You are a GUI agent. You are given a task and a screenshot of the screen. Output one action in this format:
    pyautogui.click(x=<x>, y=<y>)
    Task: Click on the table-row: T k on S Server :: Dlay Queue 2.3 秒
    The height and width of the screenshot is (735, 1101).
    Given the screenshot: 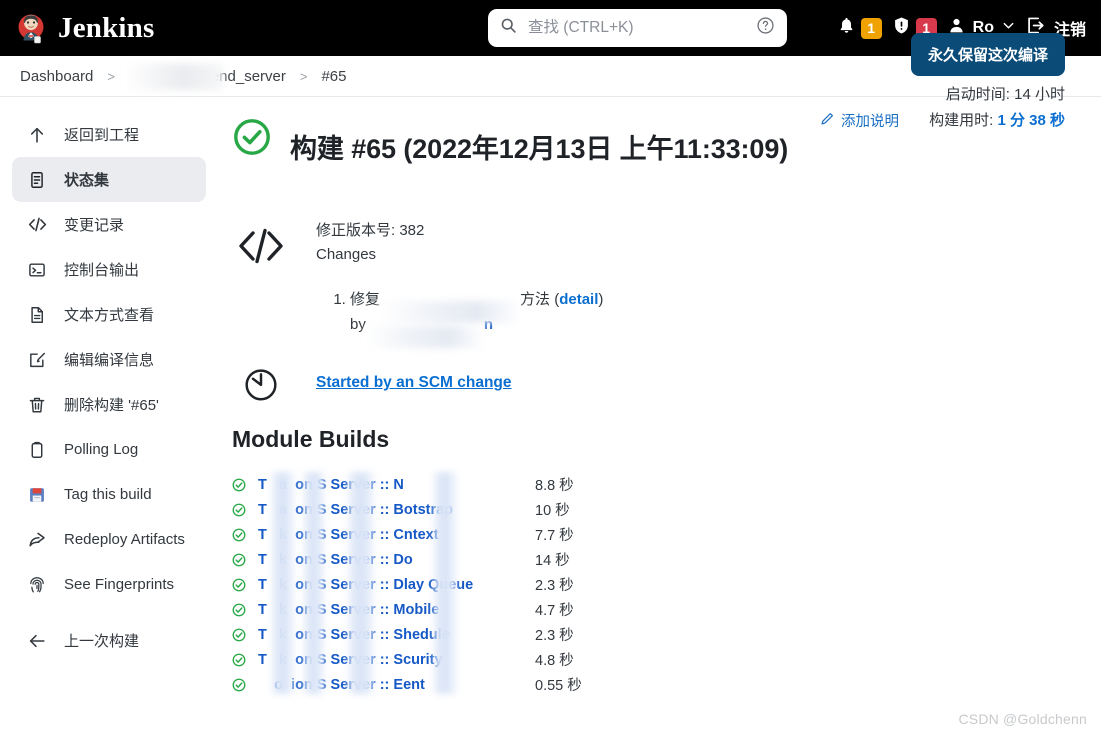 What is the action you would take?
    pyautogui.click(x=666, y=584)
    